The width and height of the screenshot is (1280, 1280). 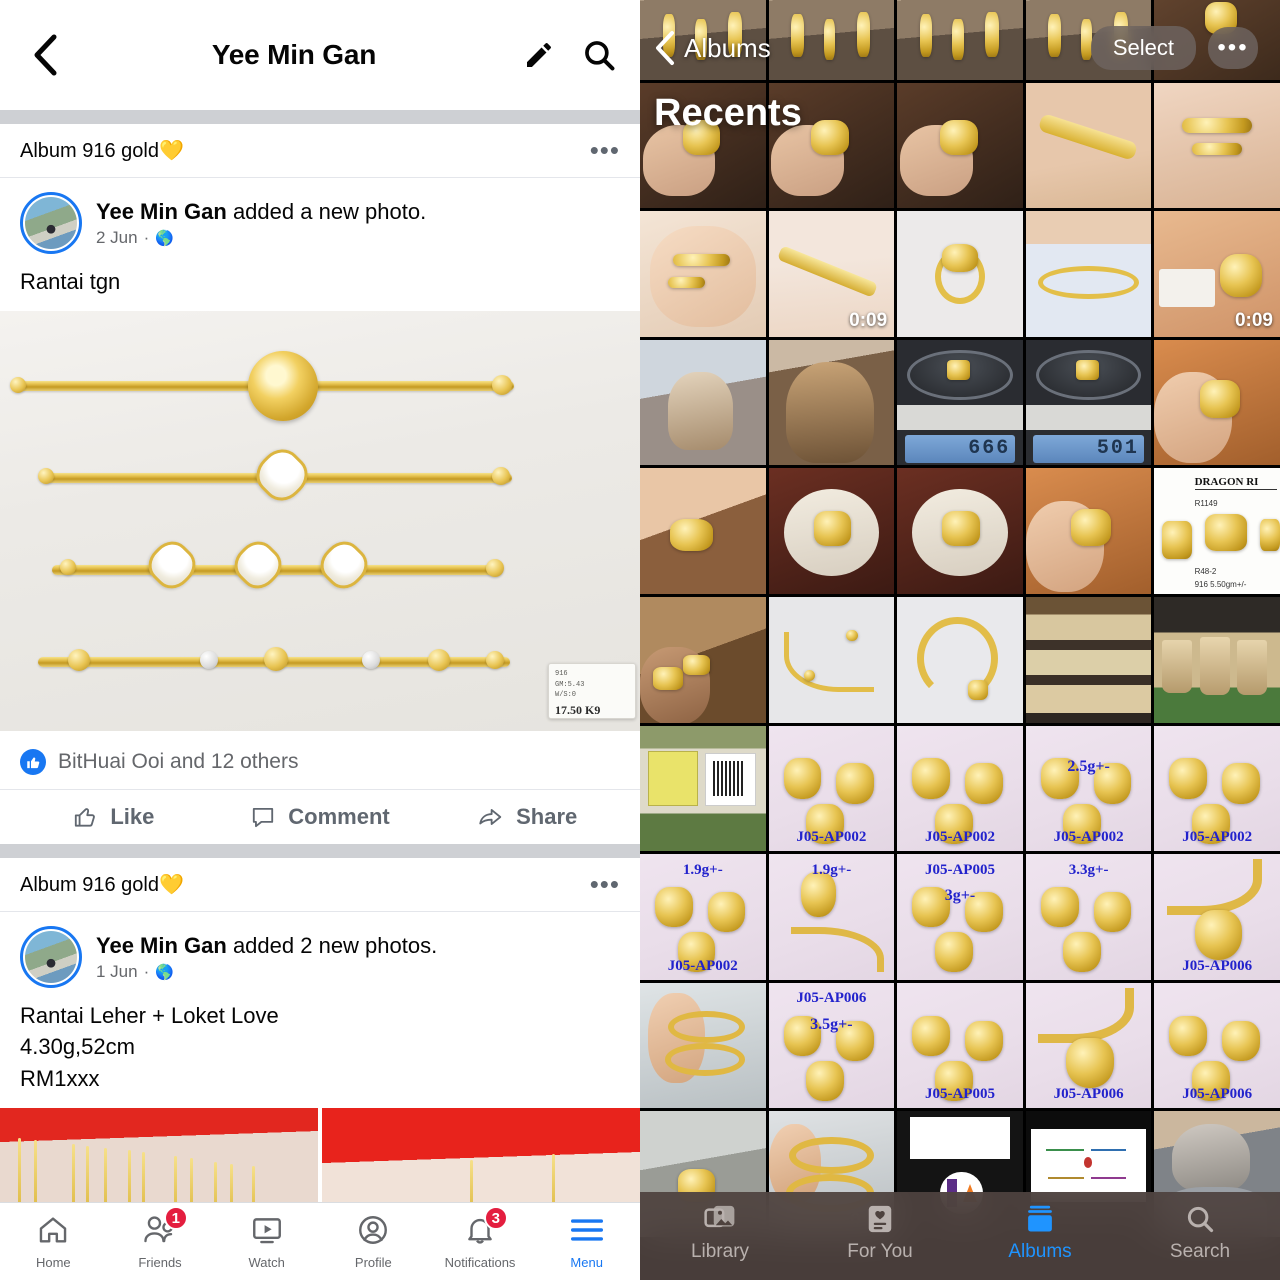 I want to click on photo-grid-cell: 1.9g+-, so click(x=831, y=917).